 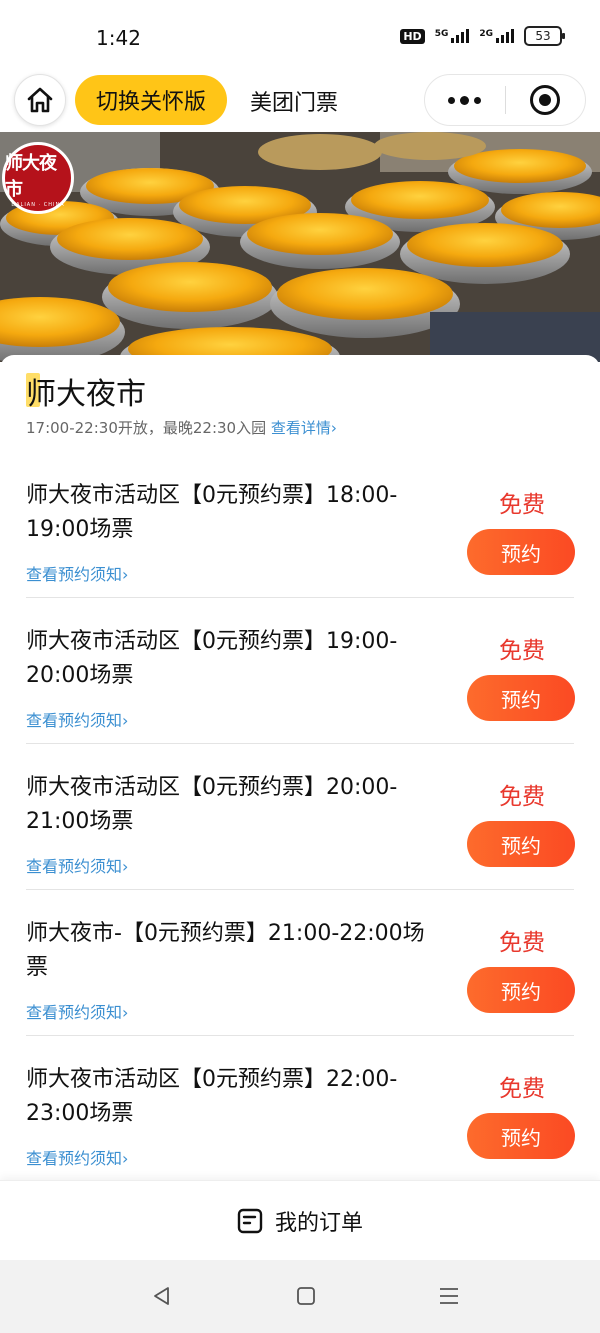 I want to click on ticket-name: 师大夜市活动区【0元预约票】19:00-20:00场票, so click(x=212, y=658).